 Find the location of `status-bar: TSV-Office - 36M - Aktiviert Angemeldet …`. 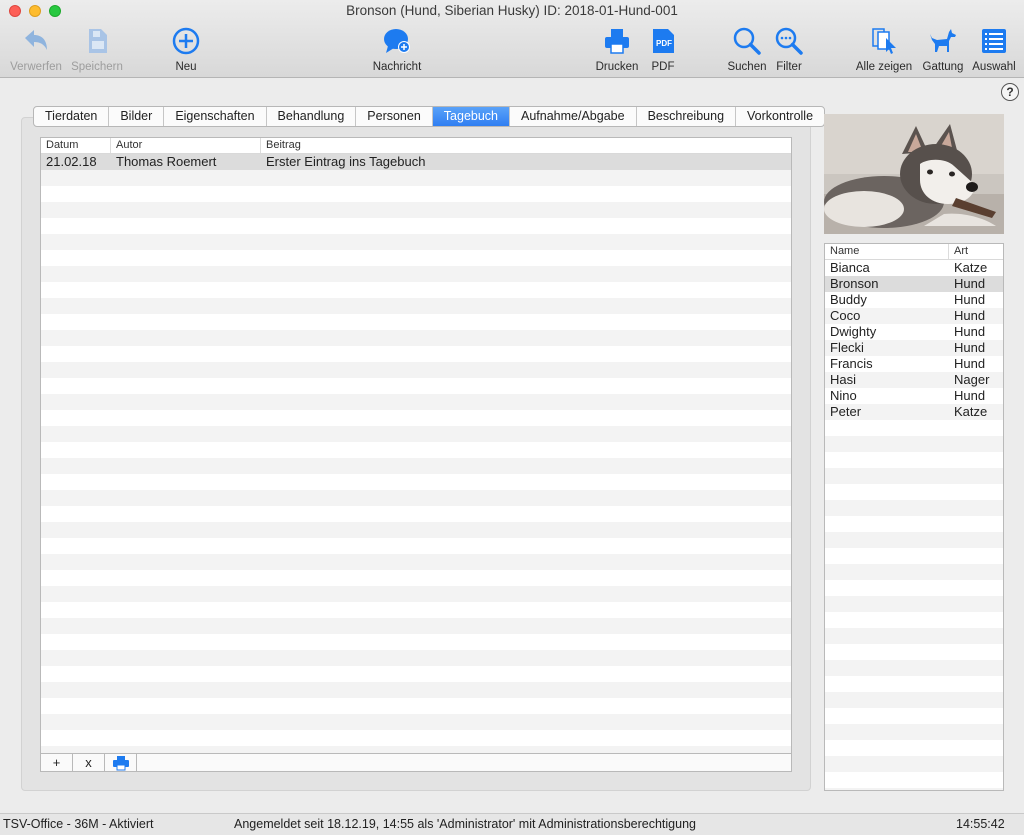

status-bar: TSV-Office - 36M - Aktiviert Angemeldet … is located at coordinates (512, 824).